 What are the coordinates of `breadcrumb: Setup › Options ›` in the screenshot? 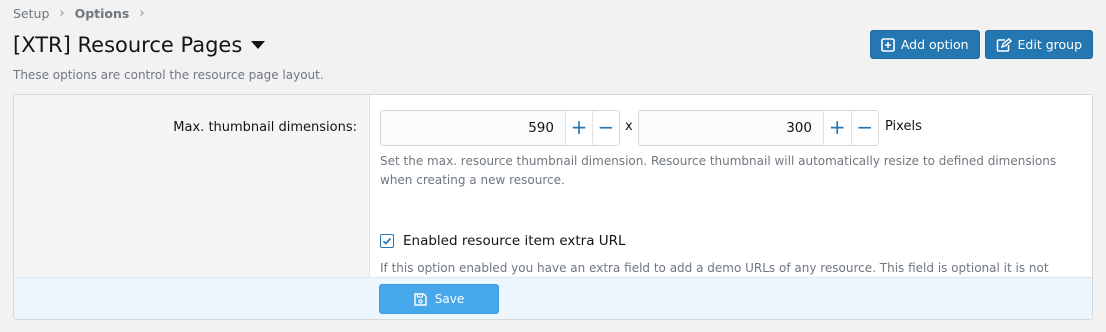 It's located at (84, 13).